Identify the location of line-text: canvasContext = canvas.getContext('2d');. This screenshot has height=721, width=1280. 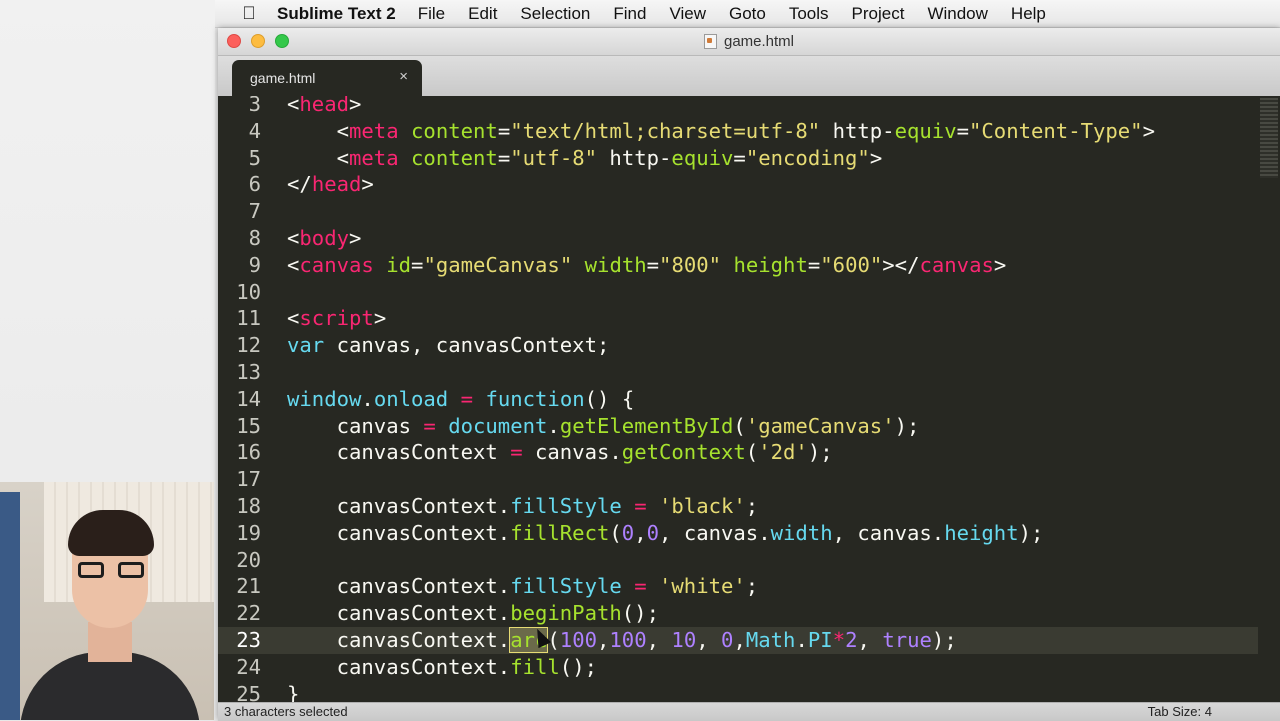
(560, 452).